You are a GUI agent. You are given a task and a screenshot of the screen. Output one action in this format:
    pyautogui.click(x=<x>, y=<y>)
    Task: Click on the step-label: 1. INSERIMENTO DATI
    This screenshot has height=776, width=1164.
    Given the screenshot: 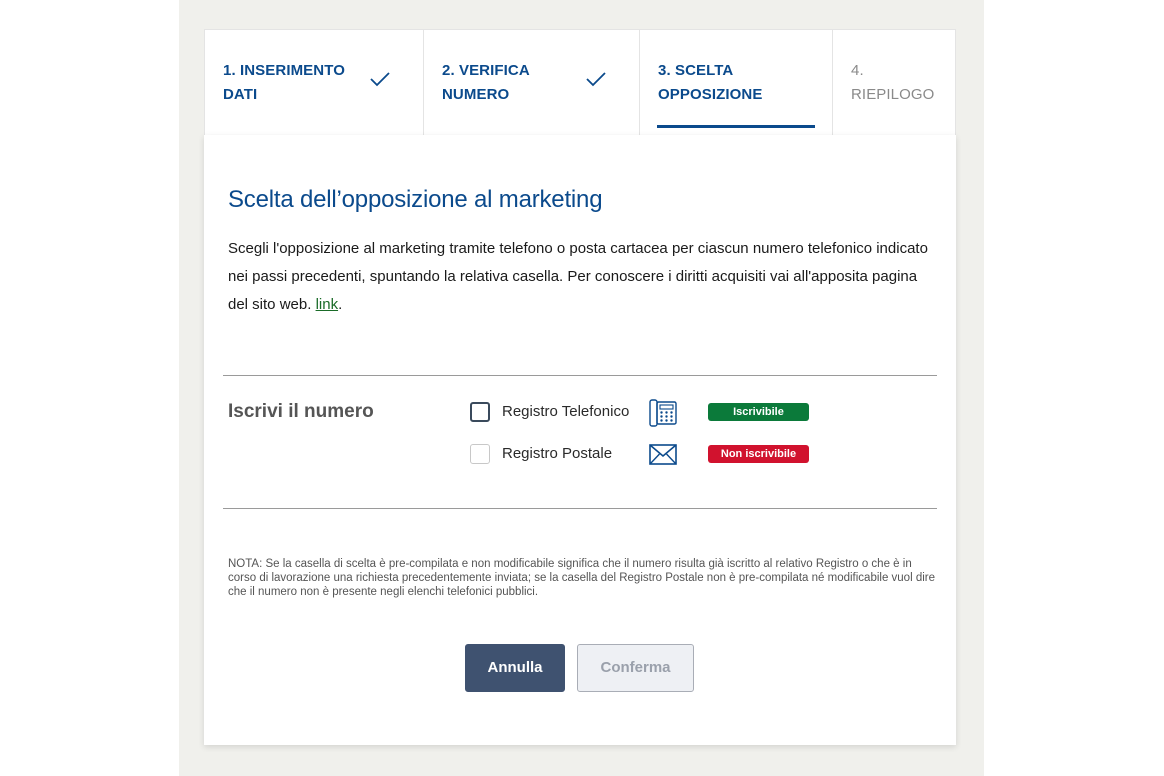 What is the action you would take?
    pyautogui.click(x=284, y=83)
    